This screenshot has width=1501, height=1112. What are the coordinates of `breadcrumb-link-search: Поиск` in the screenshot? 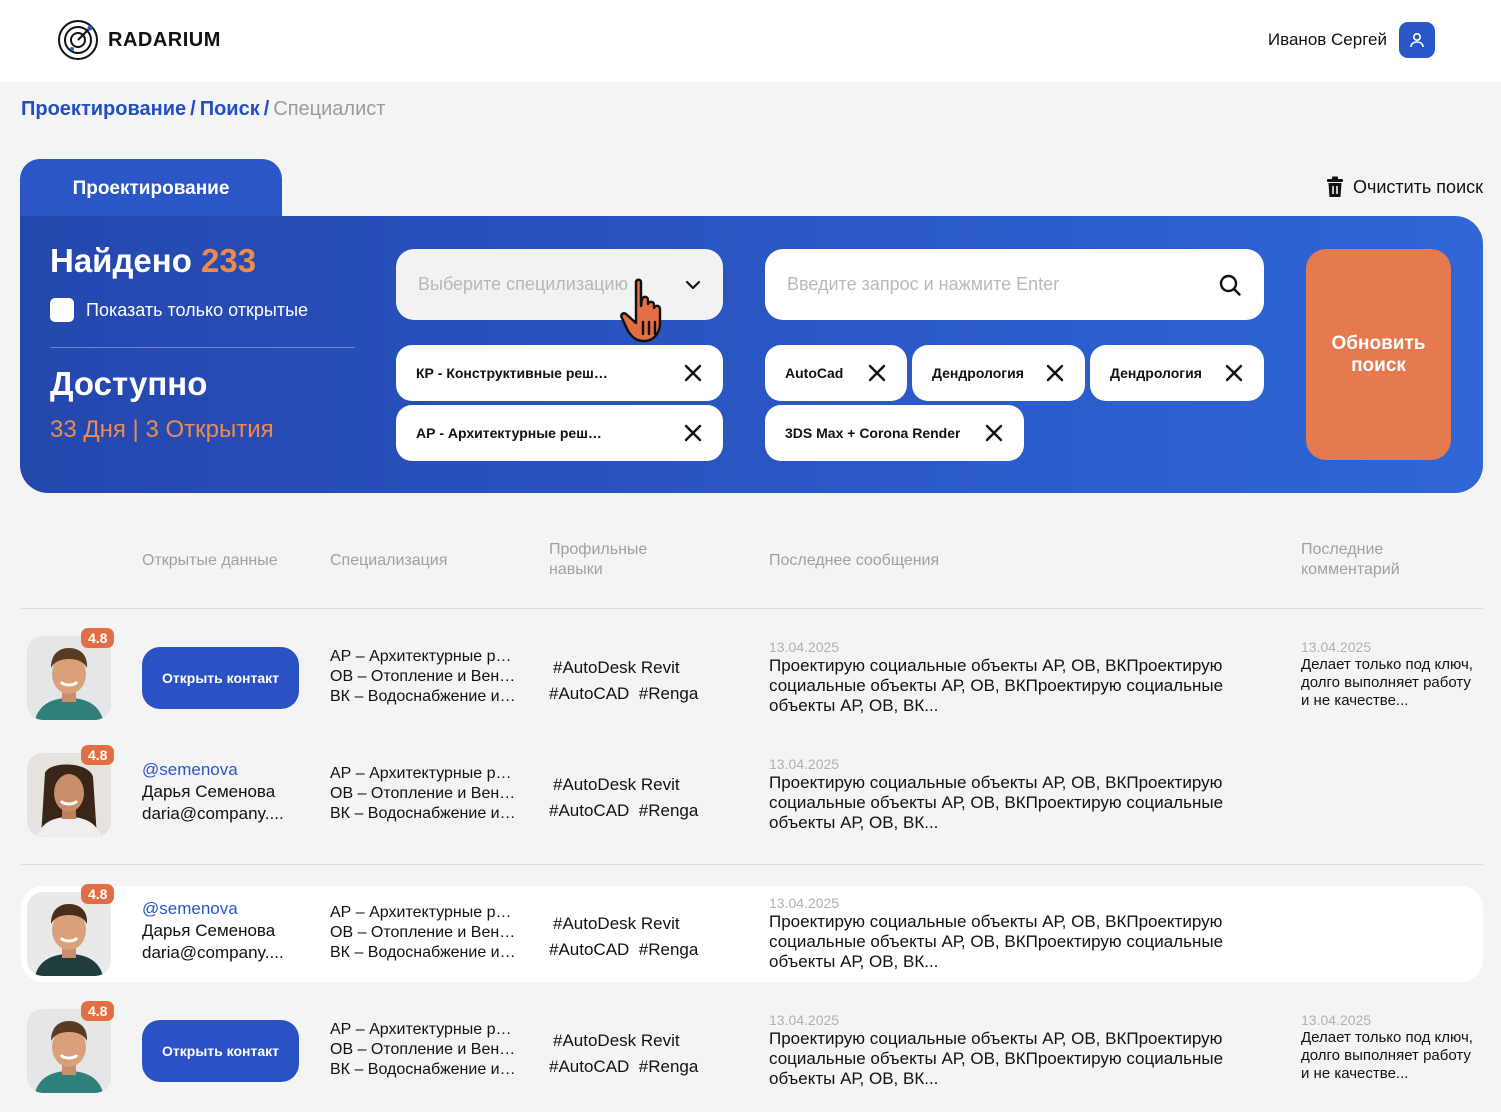 It's located at (230, 109).